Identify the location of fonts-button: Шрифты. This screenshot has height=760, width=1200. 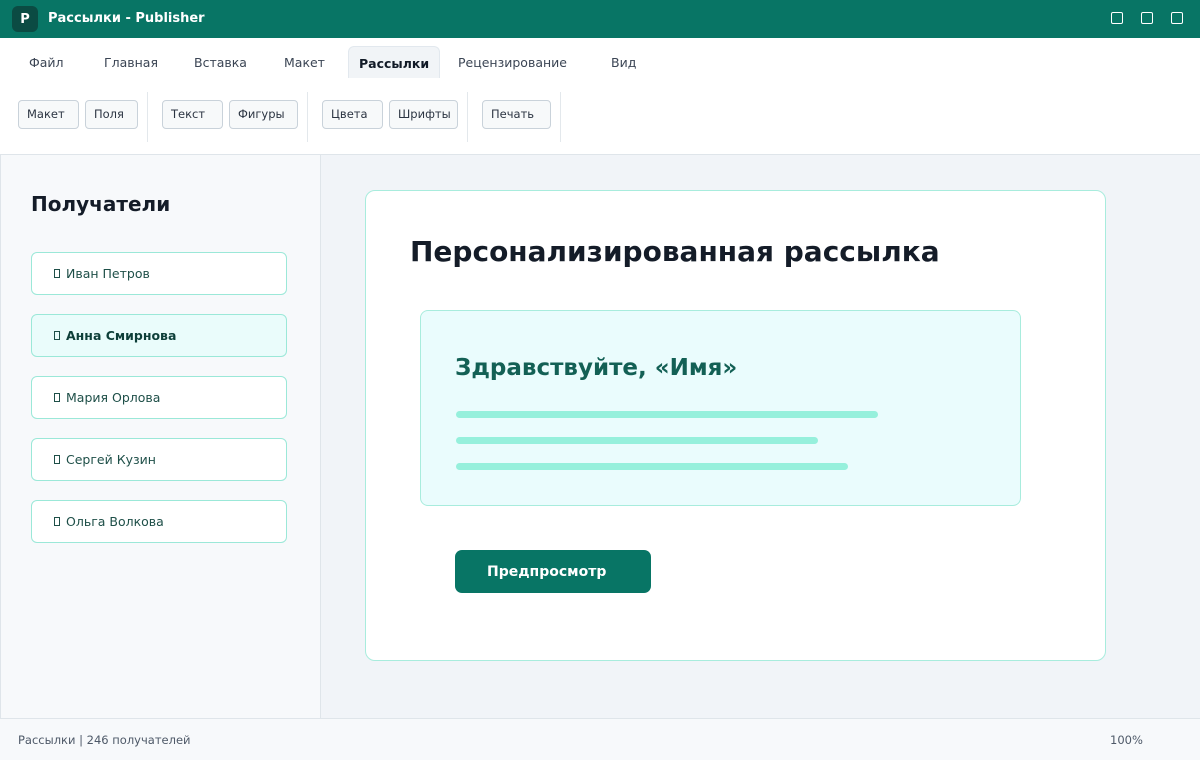
(423, 114).